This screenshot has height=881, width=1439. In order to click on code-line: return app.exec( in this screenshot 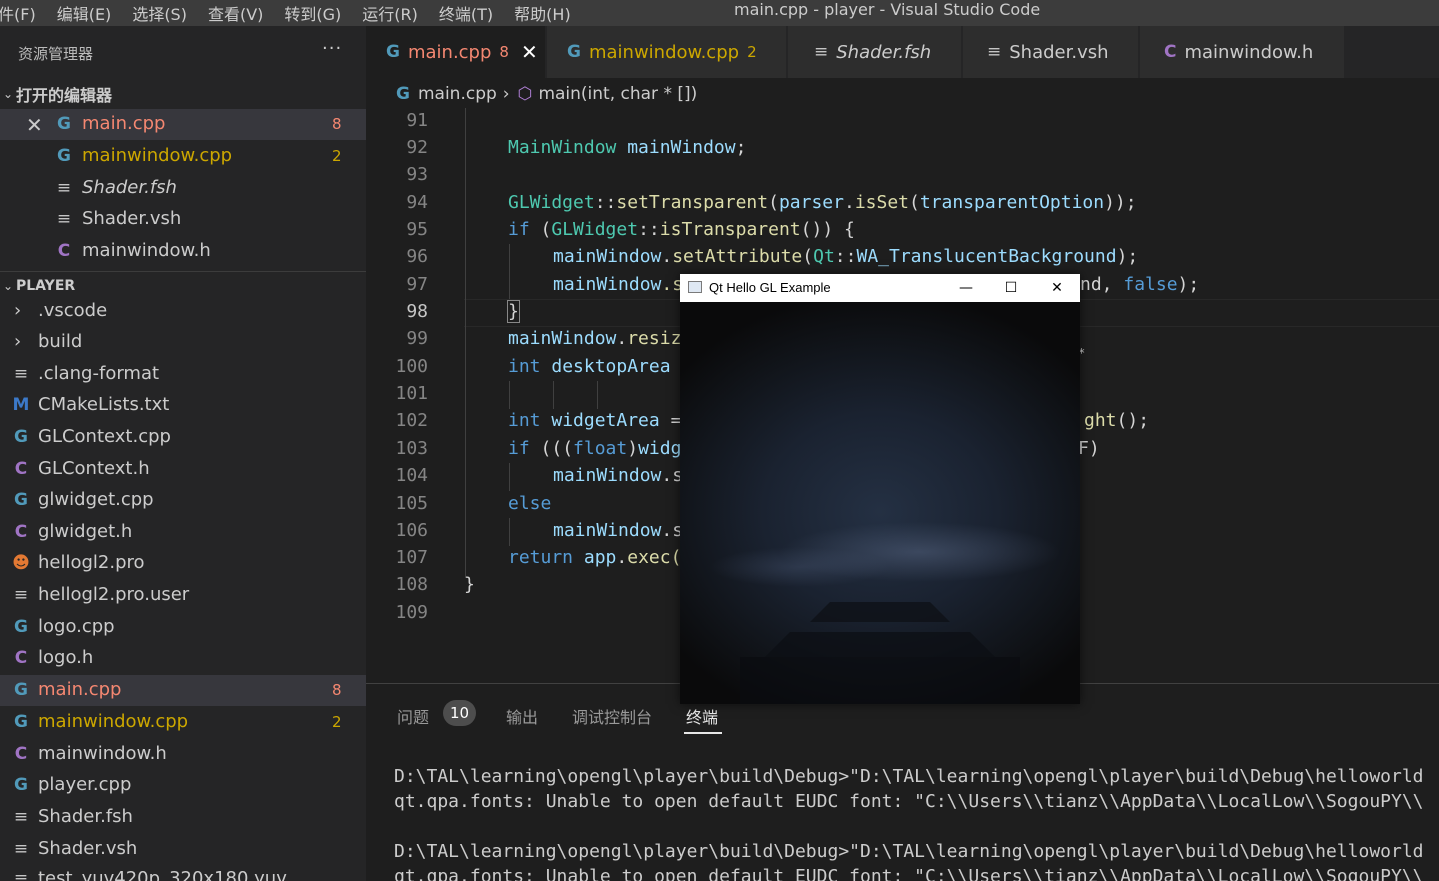, I will do `click(594, 557)`.